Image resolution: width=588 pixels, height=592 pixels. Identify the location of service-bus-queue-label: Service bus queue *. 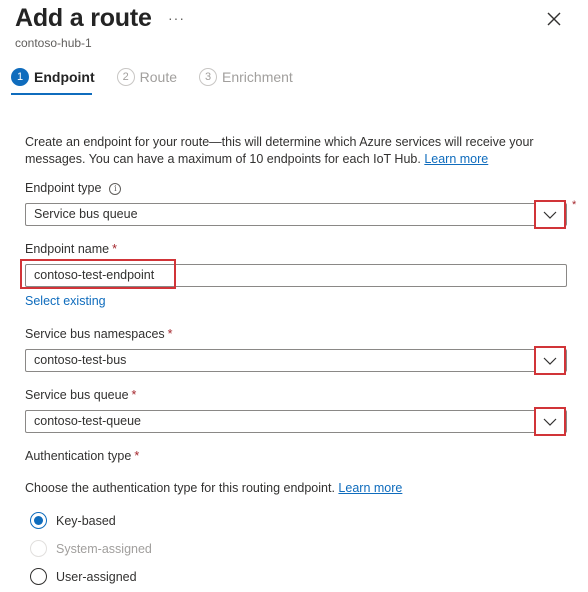
(80, 395).